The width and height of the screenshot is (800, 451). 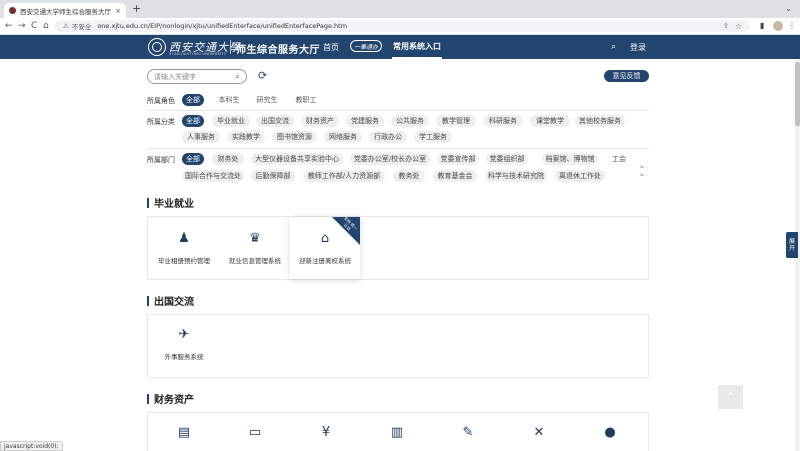 What do you see at coordinates (456, 121) in the screenshot?
I see `category-chip: 教学管理` at bounding box center [456, 121].